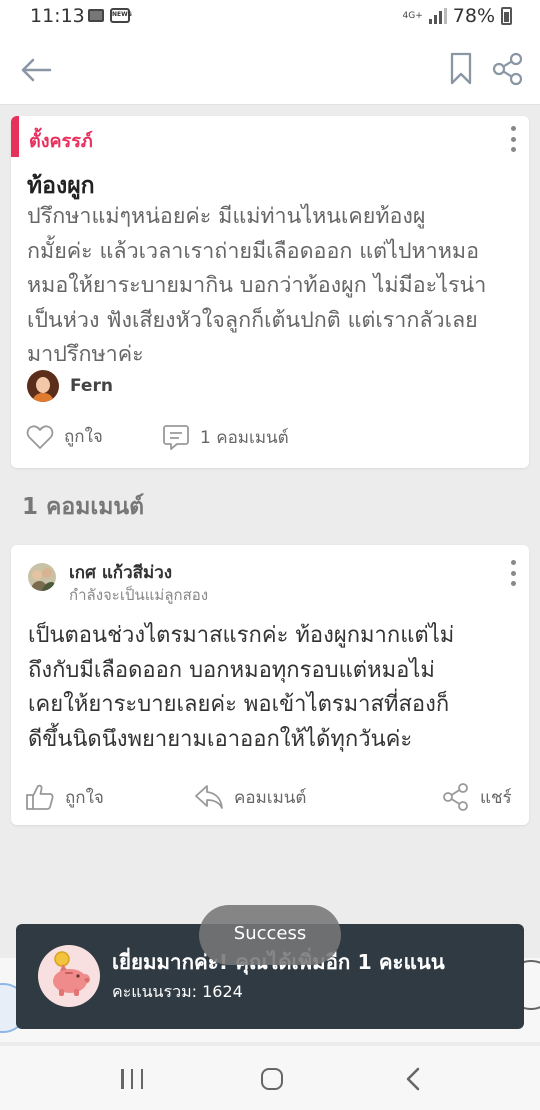 The height and width of the screenshot is (1110, 540). What do you see at coordinates (132, 1079) in the screenshot?
I see `recents-button` at bounding box center [132, 1079].